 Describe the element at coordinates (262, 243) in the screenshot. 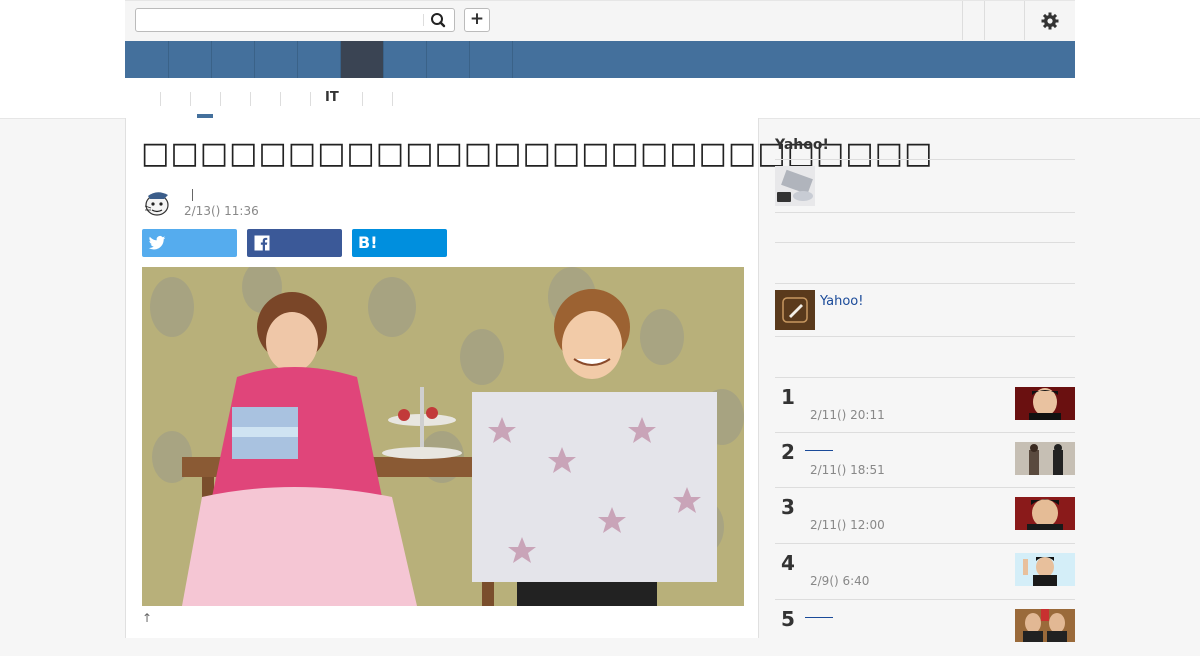

I see `facebook-icon` at that location.